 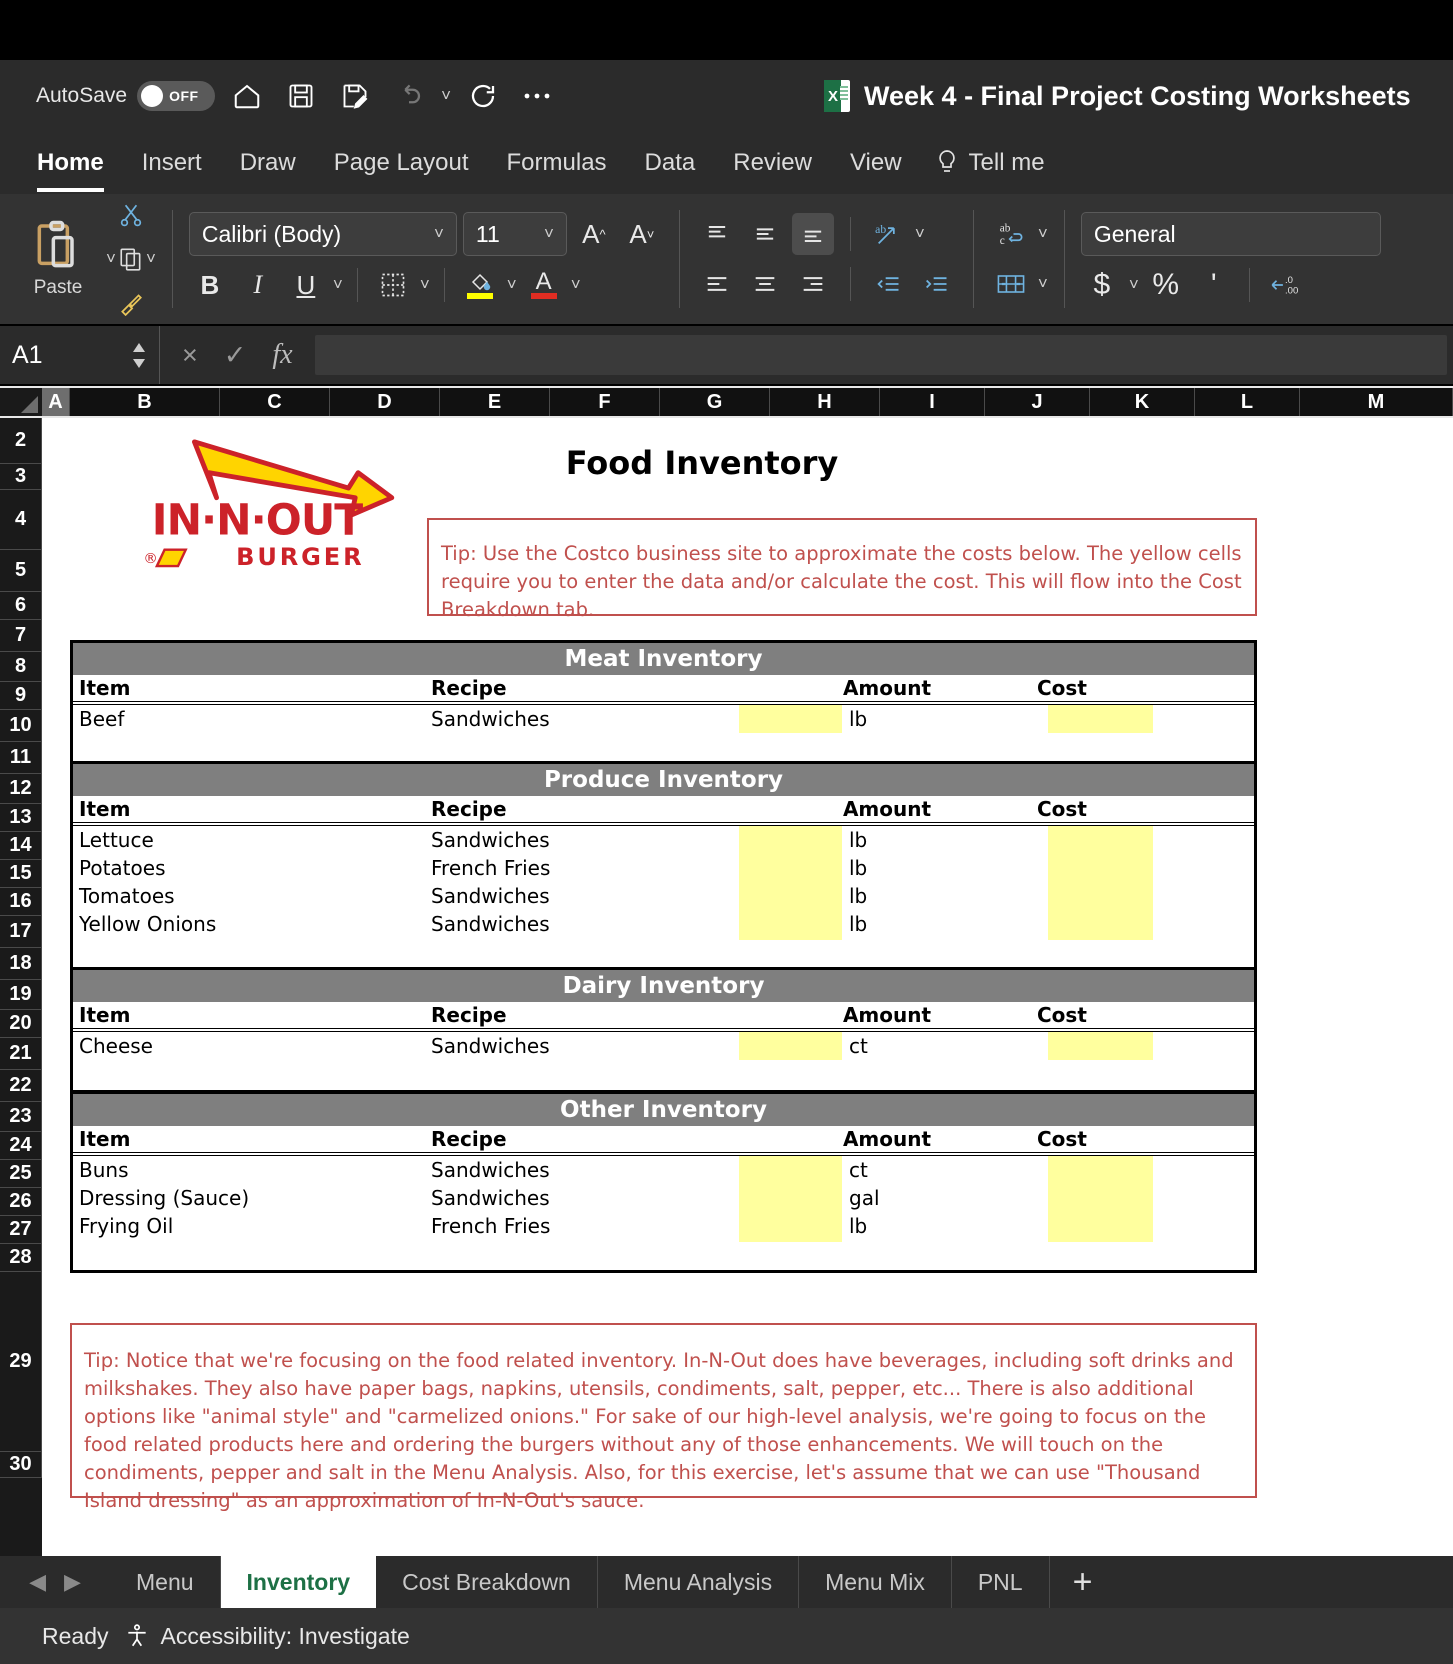 What do you see at coordinates (1285, 285) in the screenshot?
I see `increase-decimal-icon: .0.00` at bounding box center [1285, 285].